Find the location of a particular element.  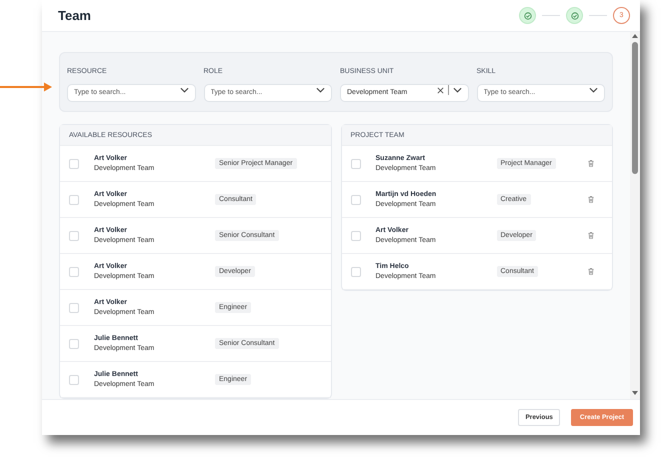

scroll-up-icon is located at coordinates (635, 36).